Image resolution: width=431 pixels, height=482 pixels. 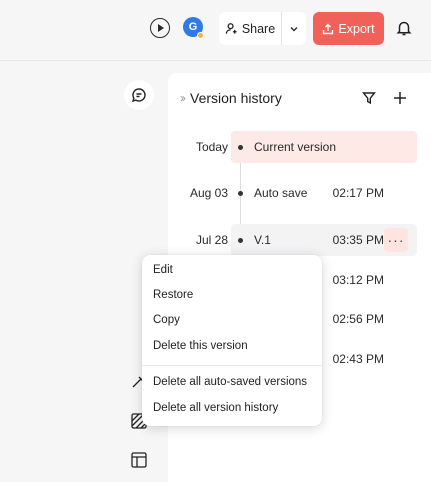 What do you see at coordinates (232, 270) in the screenshot?
I see `menu-item-edit: Edit` at bounding box center [232, 270].